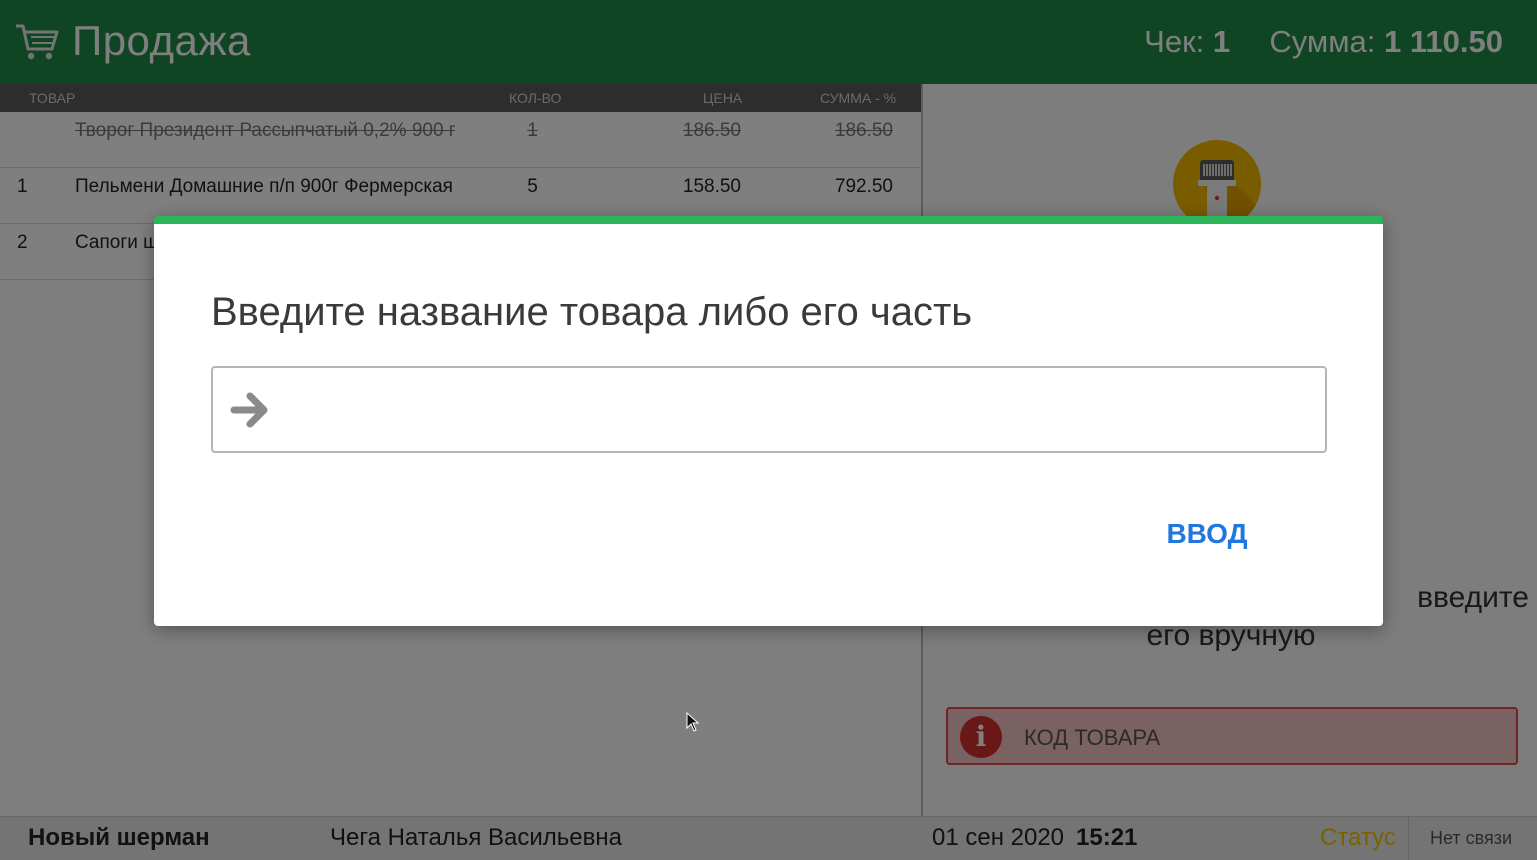  What do you see at coordinates (1207, 534) in the screenshot?
I see `submit-button: ВВОД` at bounding box center [1207, 534].